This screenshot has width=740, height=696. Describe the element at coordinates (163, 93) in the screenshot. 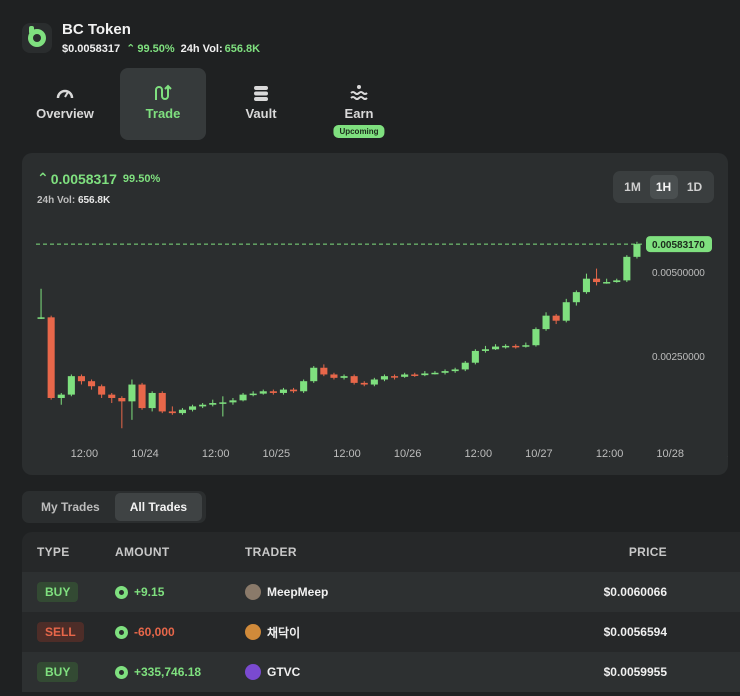

I see `swap-arrows-icon` at that location.